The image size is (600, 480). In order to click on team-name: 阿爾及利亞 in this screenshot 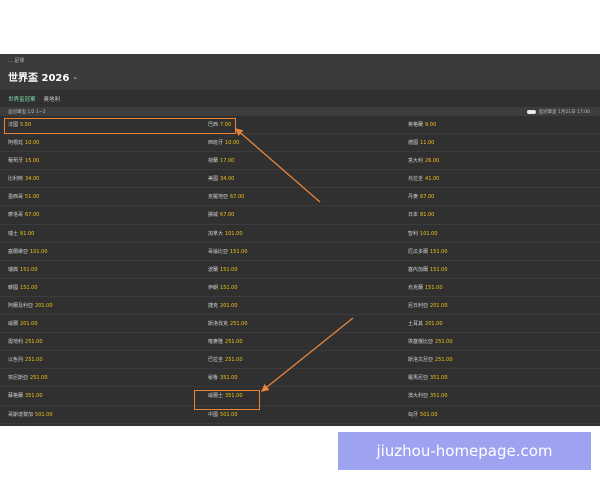, I will do `click(21, 305)`.